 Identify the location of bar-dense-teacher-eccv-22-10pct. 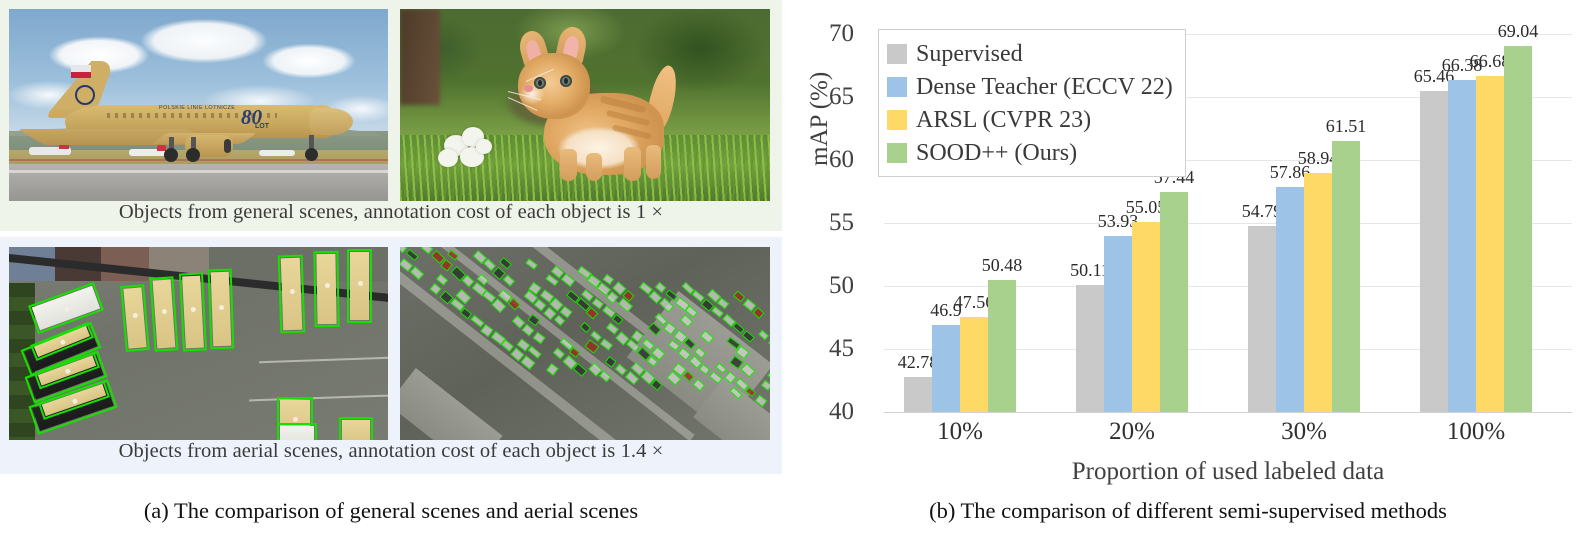
(946, 368).